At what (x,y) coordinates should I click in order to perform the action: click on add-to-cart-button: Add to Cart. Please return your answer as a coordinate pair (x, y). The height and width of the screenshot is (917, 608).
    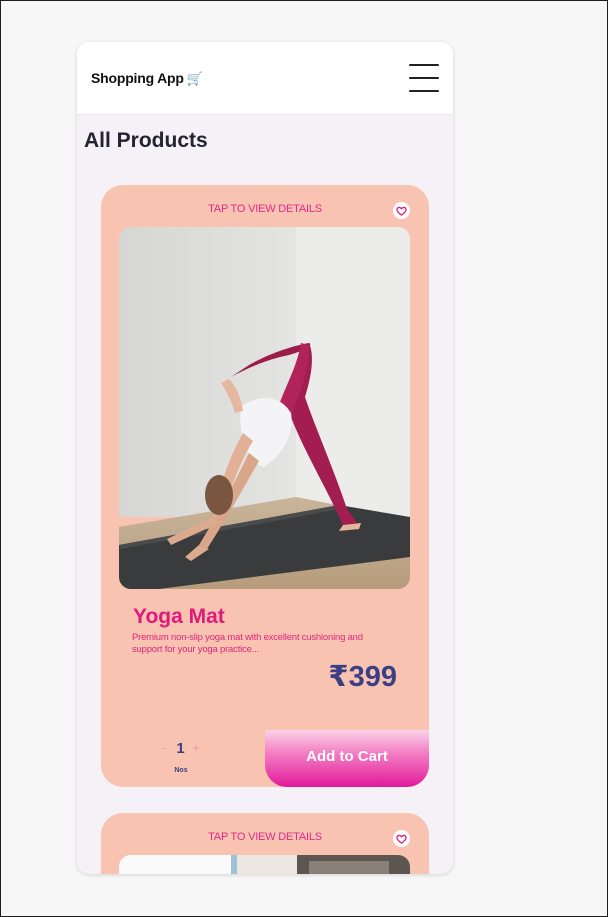
    Looking at the image, I should click on (347, 758).